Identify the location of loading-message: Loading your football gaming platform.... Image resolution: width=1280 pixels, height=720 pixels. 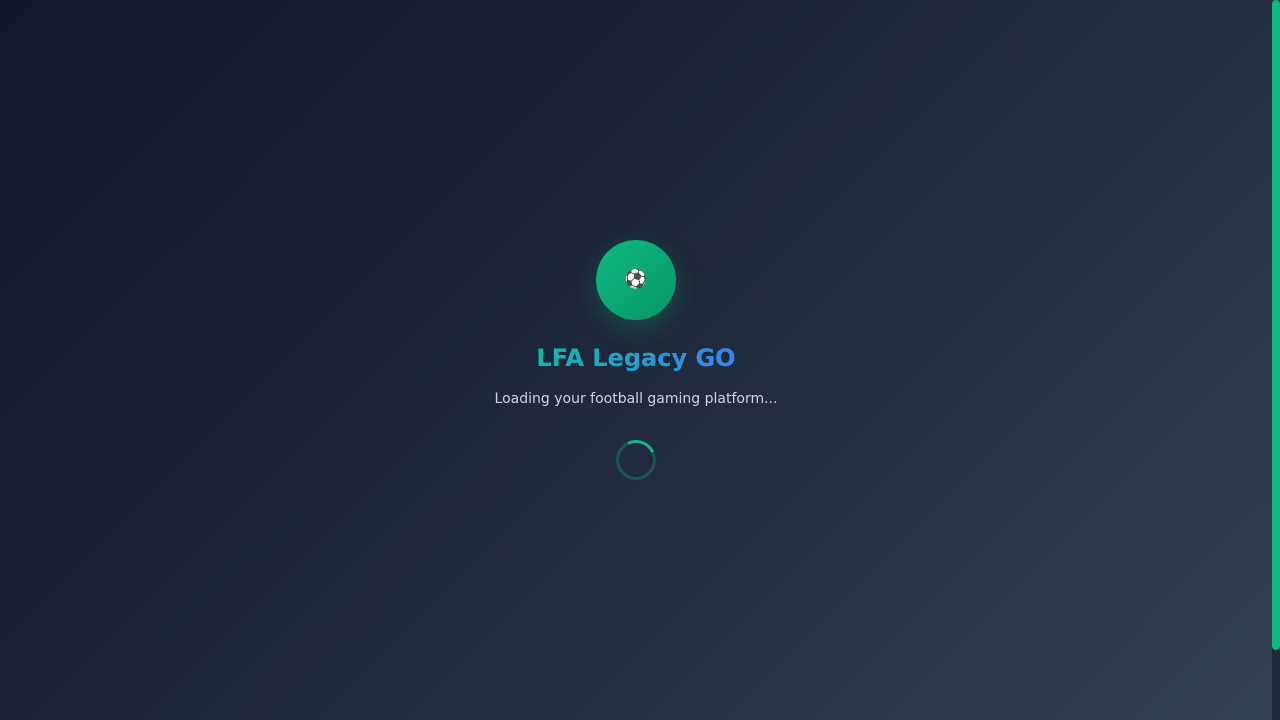
(636, 399).